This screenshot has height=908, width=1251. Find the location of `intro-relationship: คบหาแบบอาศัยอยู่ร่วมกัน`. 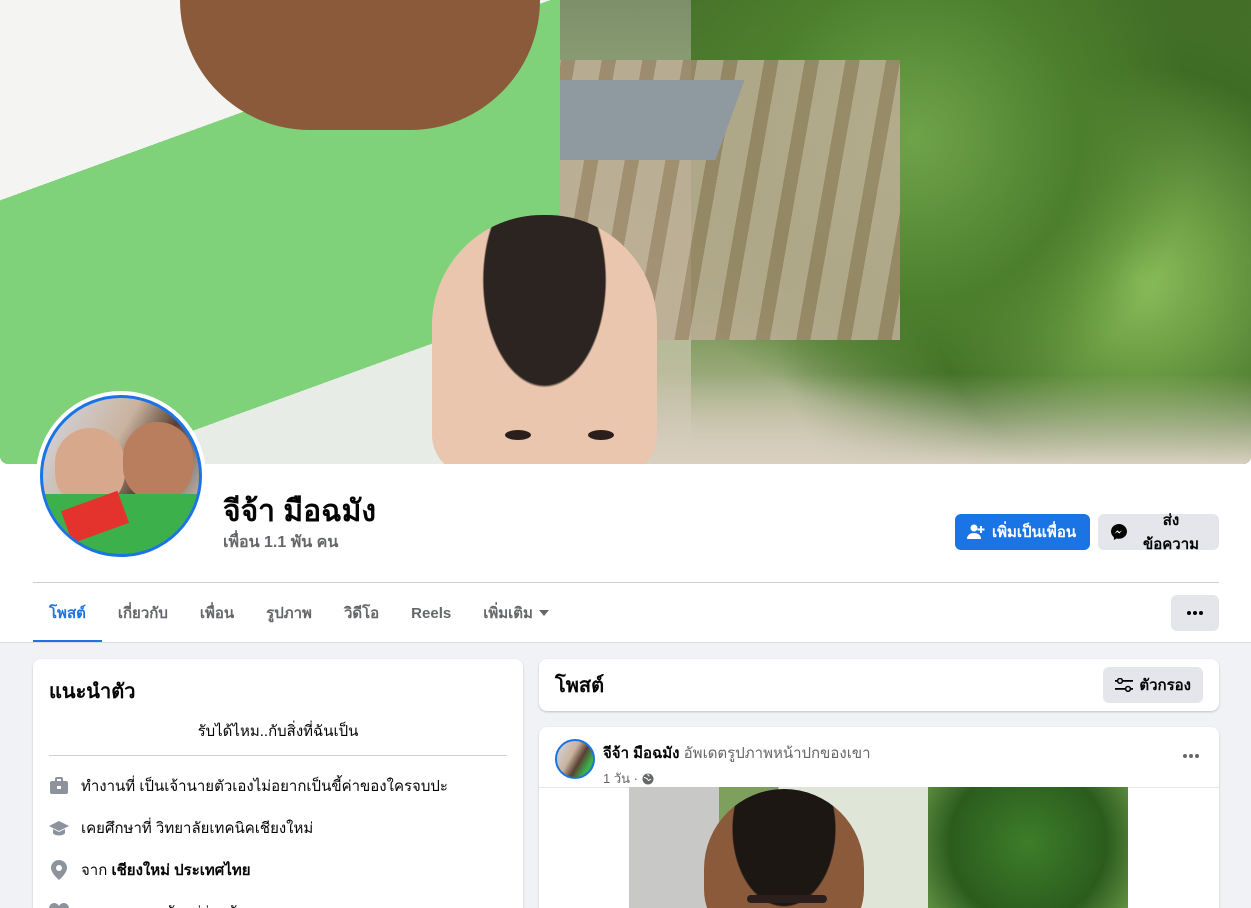

intro-relationship: คบหาแบบอาศัยอยู่ร่วมกัน is located at coordinates (278, 904).